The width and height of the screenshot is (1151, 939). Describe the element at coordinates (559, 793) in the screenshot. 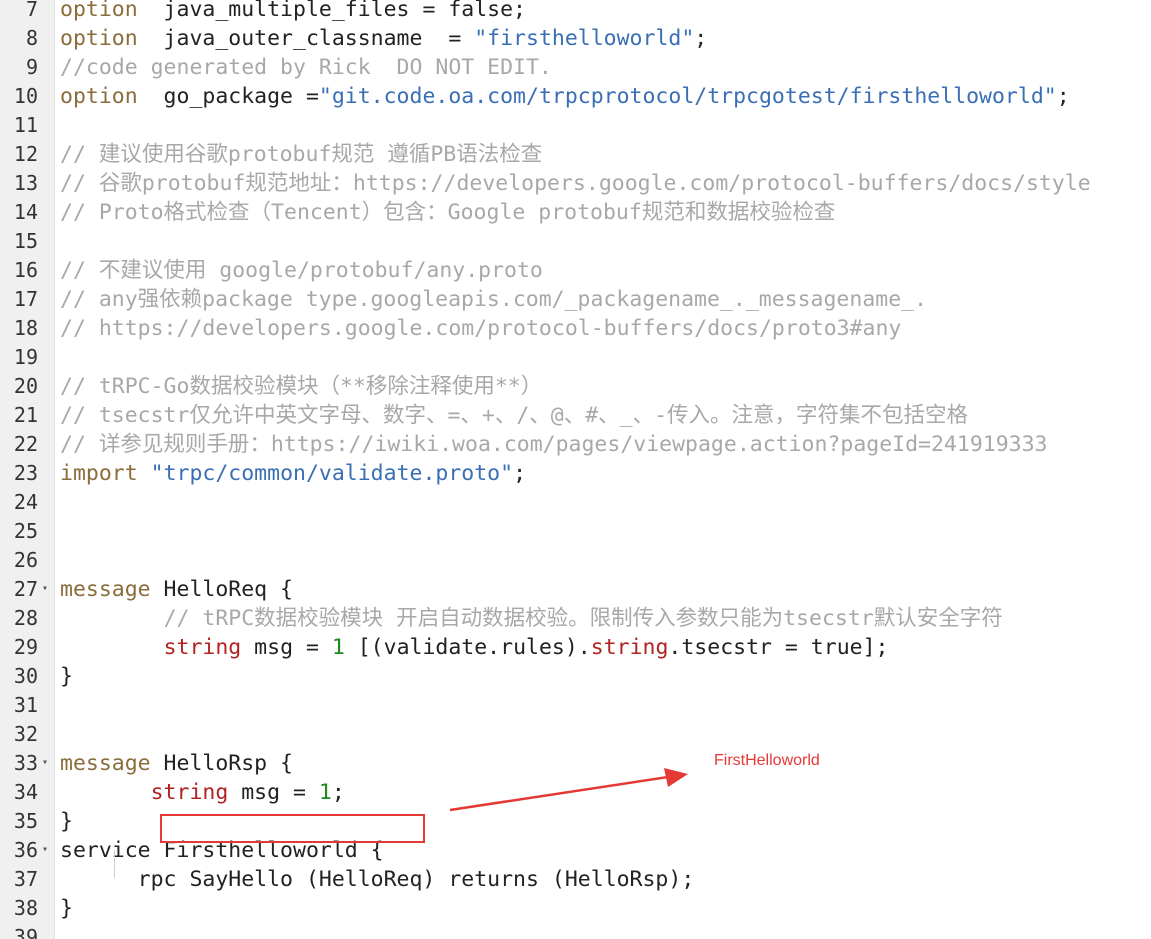

I see `arrow-shaft` at that location.